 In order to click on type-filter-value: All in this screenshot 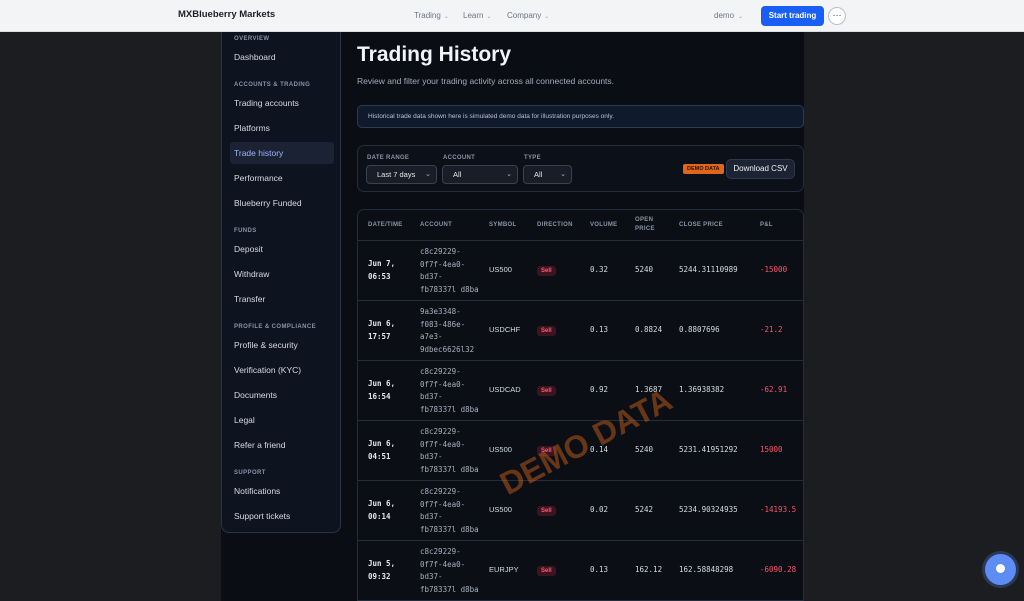, I will do `click(538, 174)`.